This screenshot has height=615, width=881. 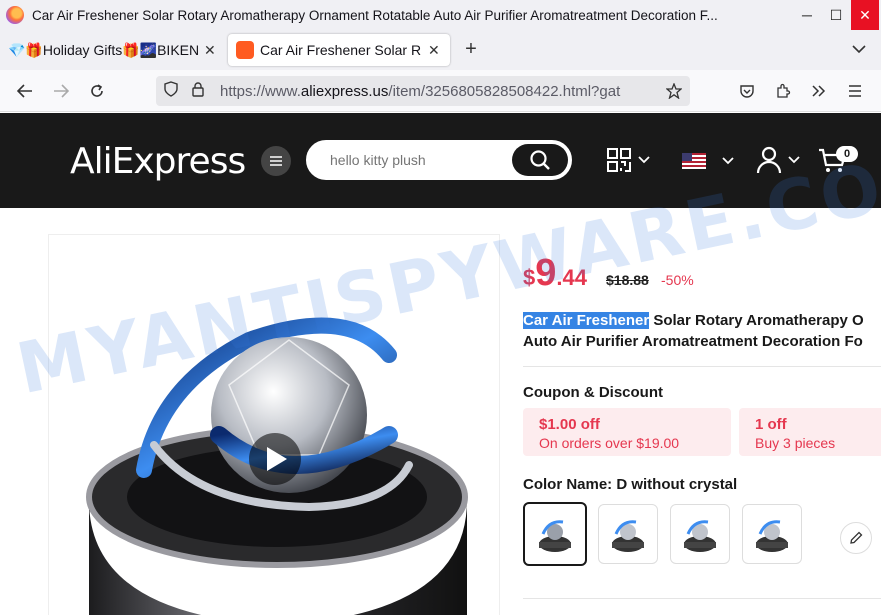 I want to click on forward-arrow-icon, so click(x=61, y=91).